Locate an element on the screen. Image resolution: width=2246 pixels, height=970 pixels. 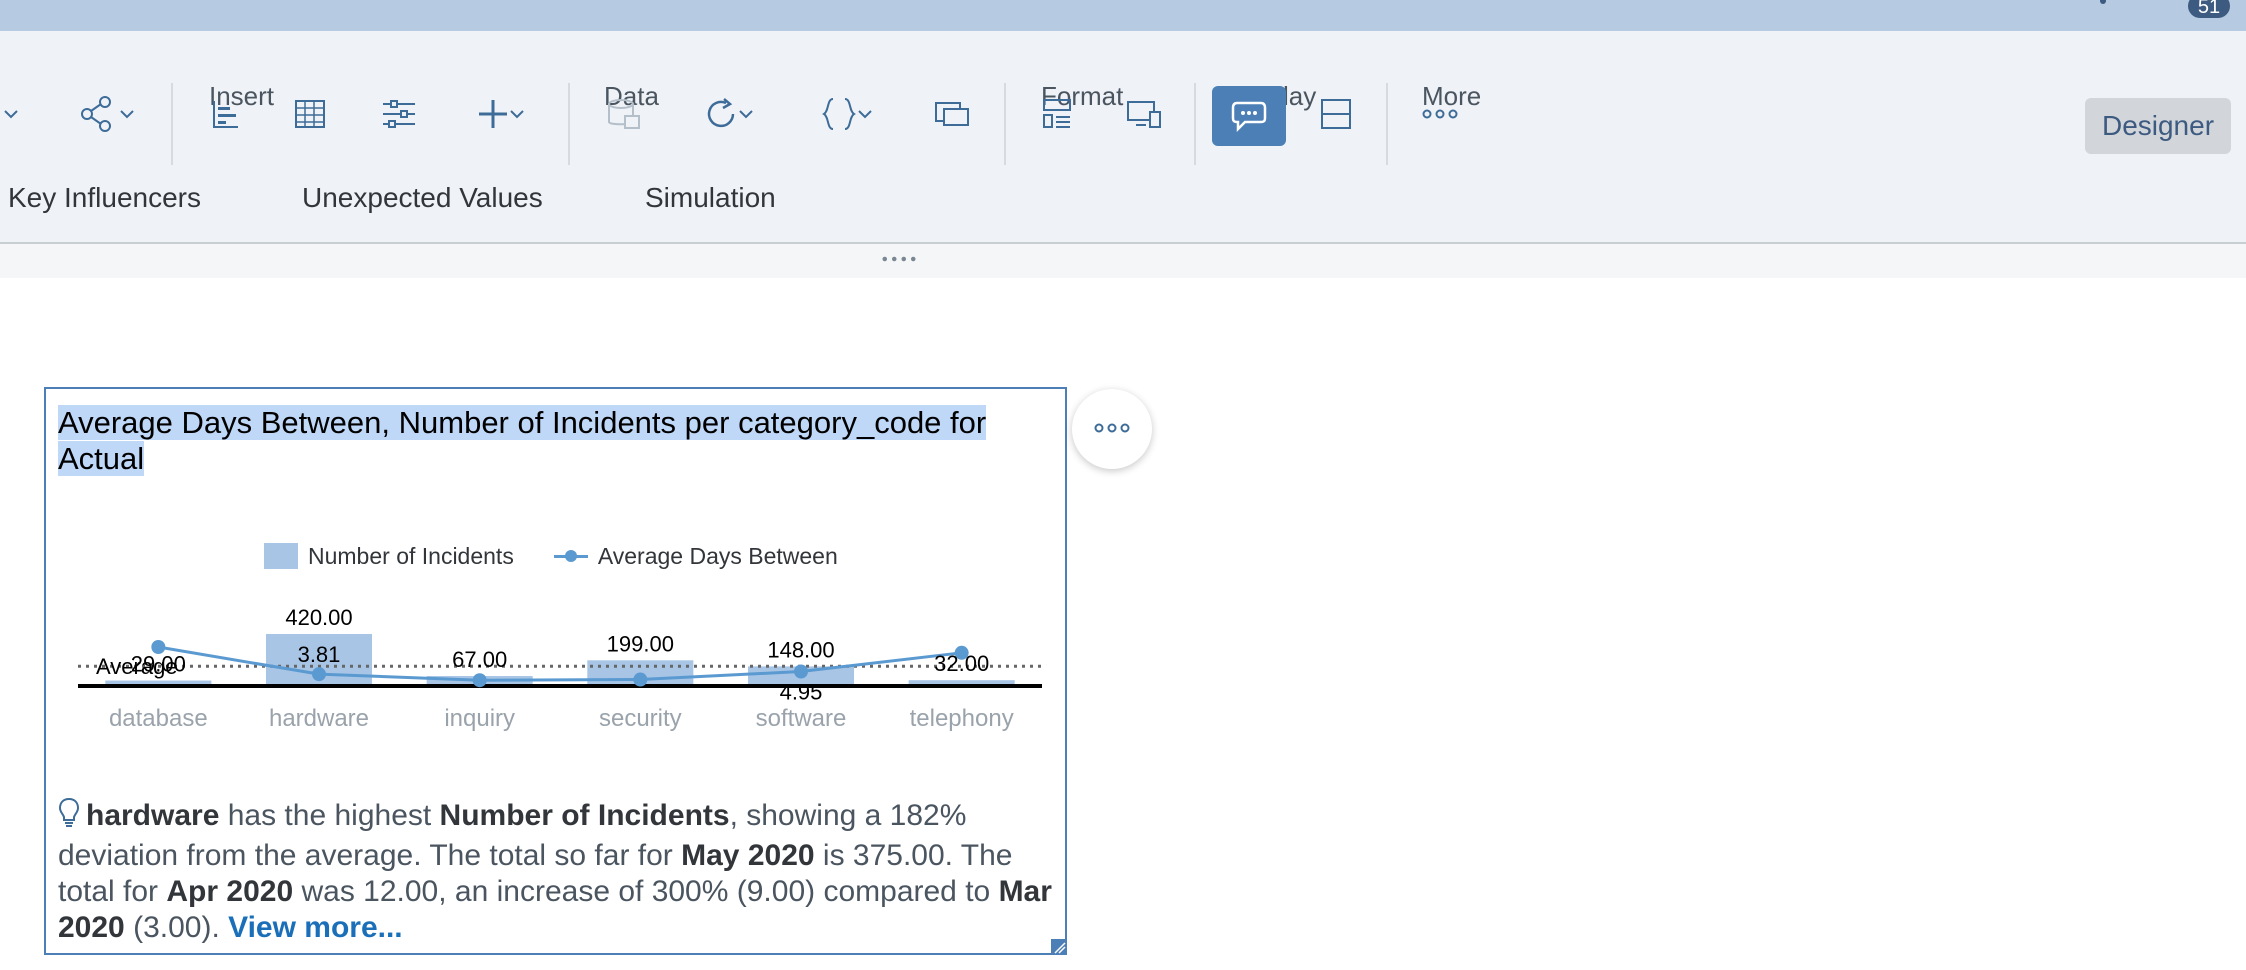
data-source-icon is located at coordinates (624, 114).